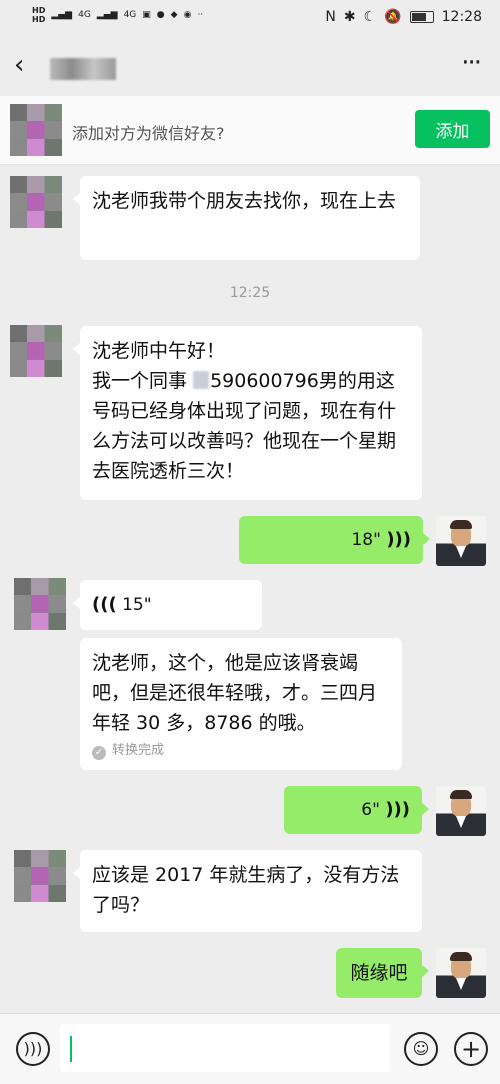 This screenshot has width=500, height=1084. I want to click on voice-wave-icon: (((, so click(104, 604).